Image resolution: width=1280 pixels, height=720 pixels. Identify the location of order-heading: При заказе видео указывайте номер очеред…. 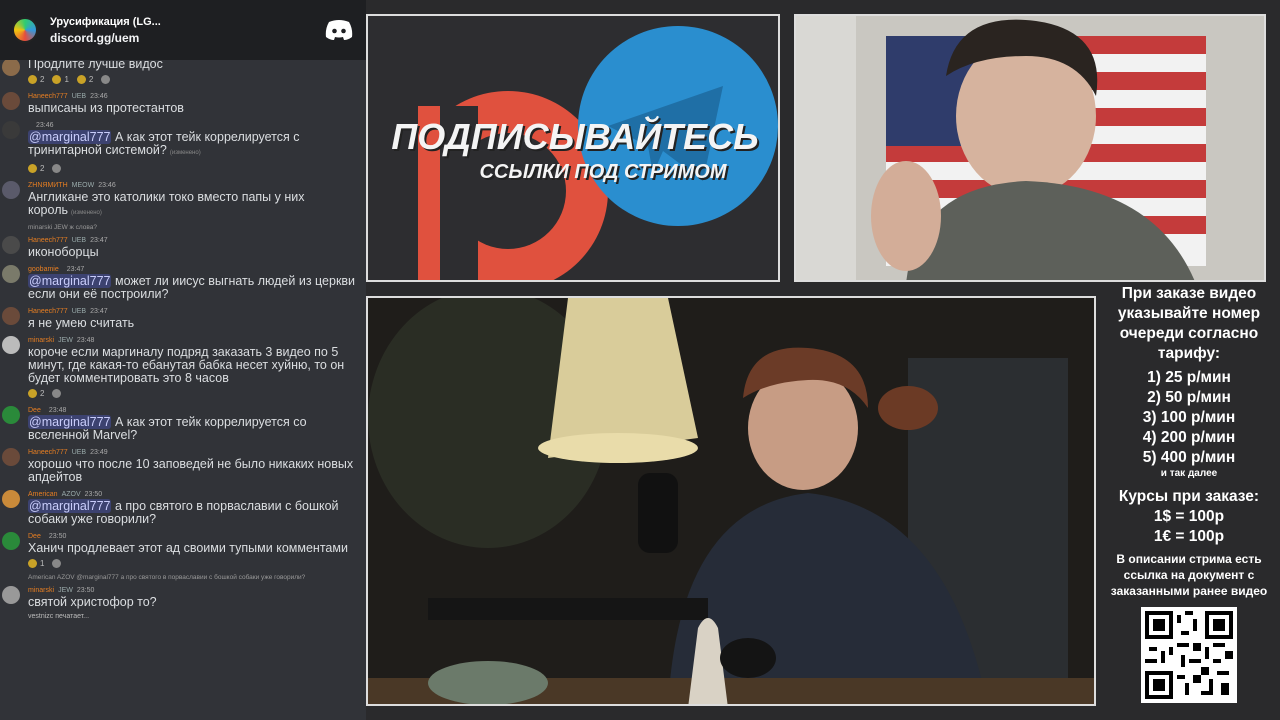
(1189, 323).